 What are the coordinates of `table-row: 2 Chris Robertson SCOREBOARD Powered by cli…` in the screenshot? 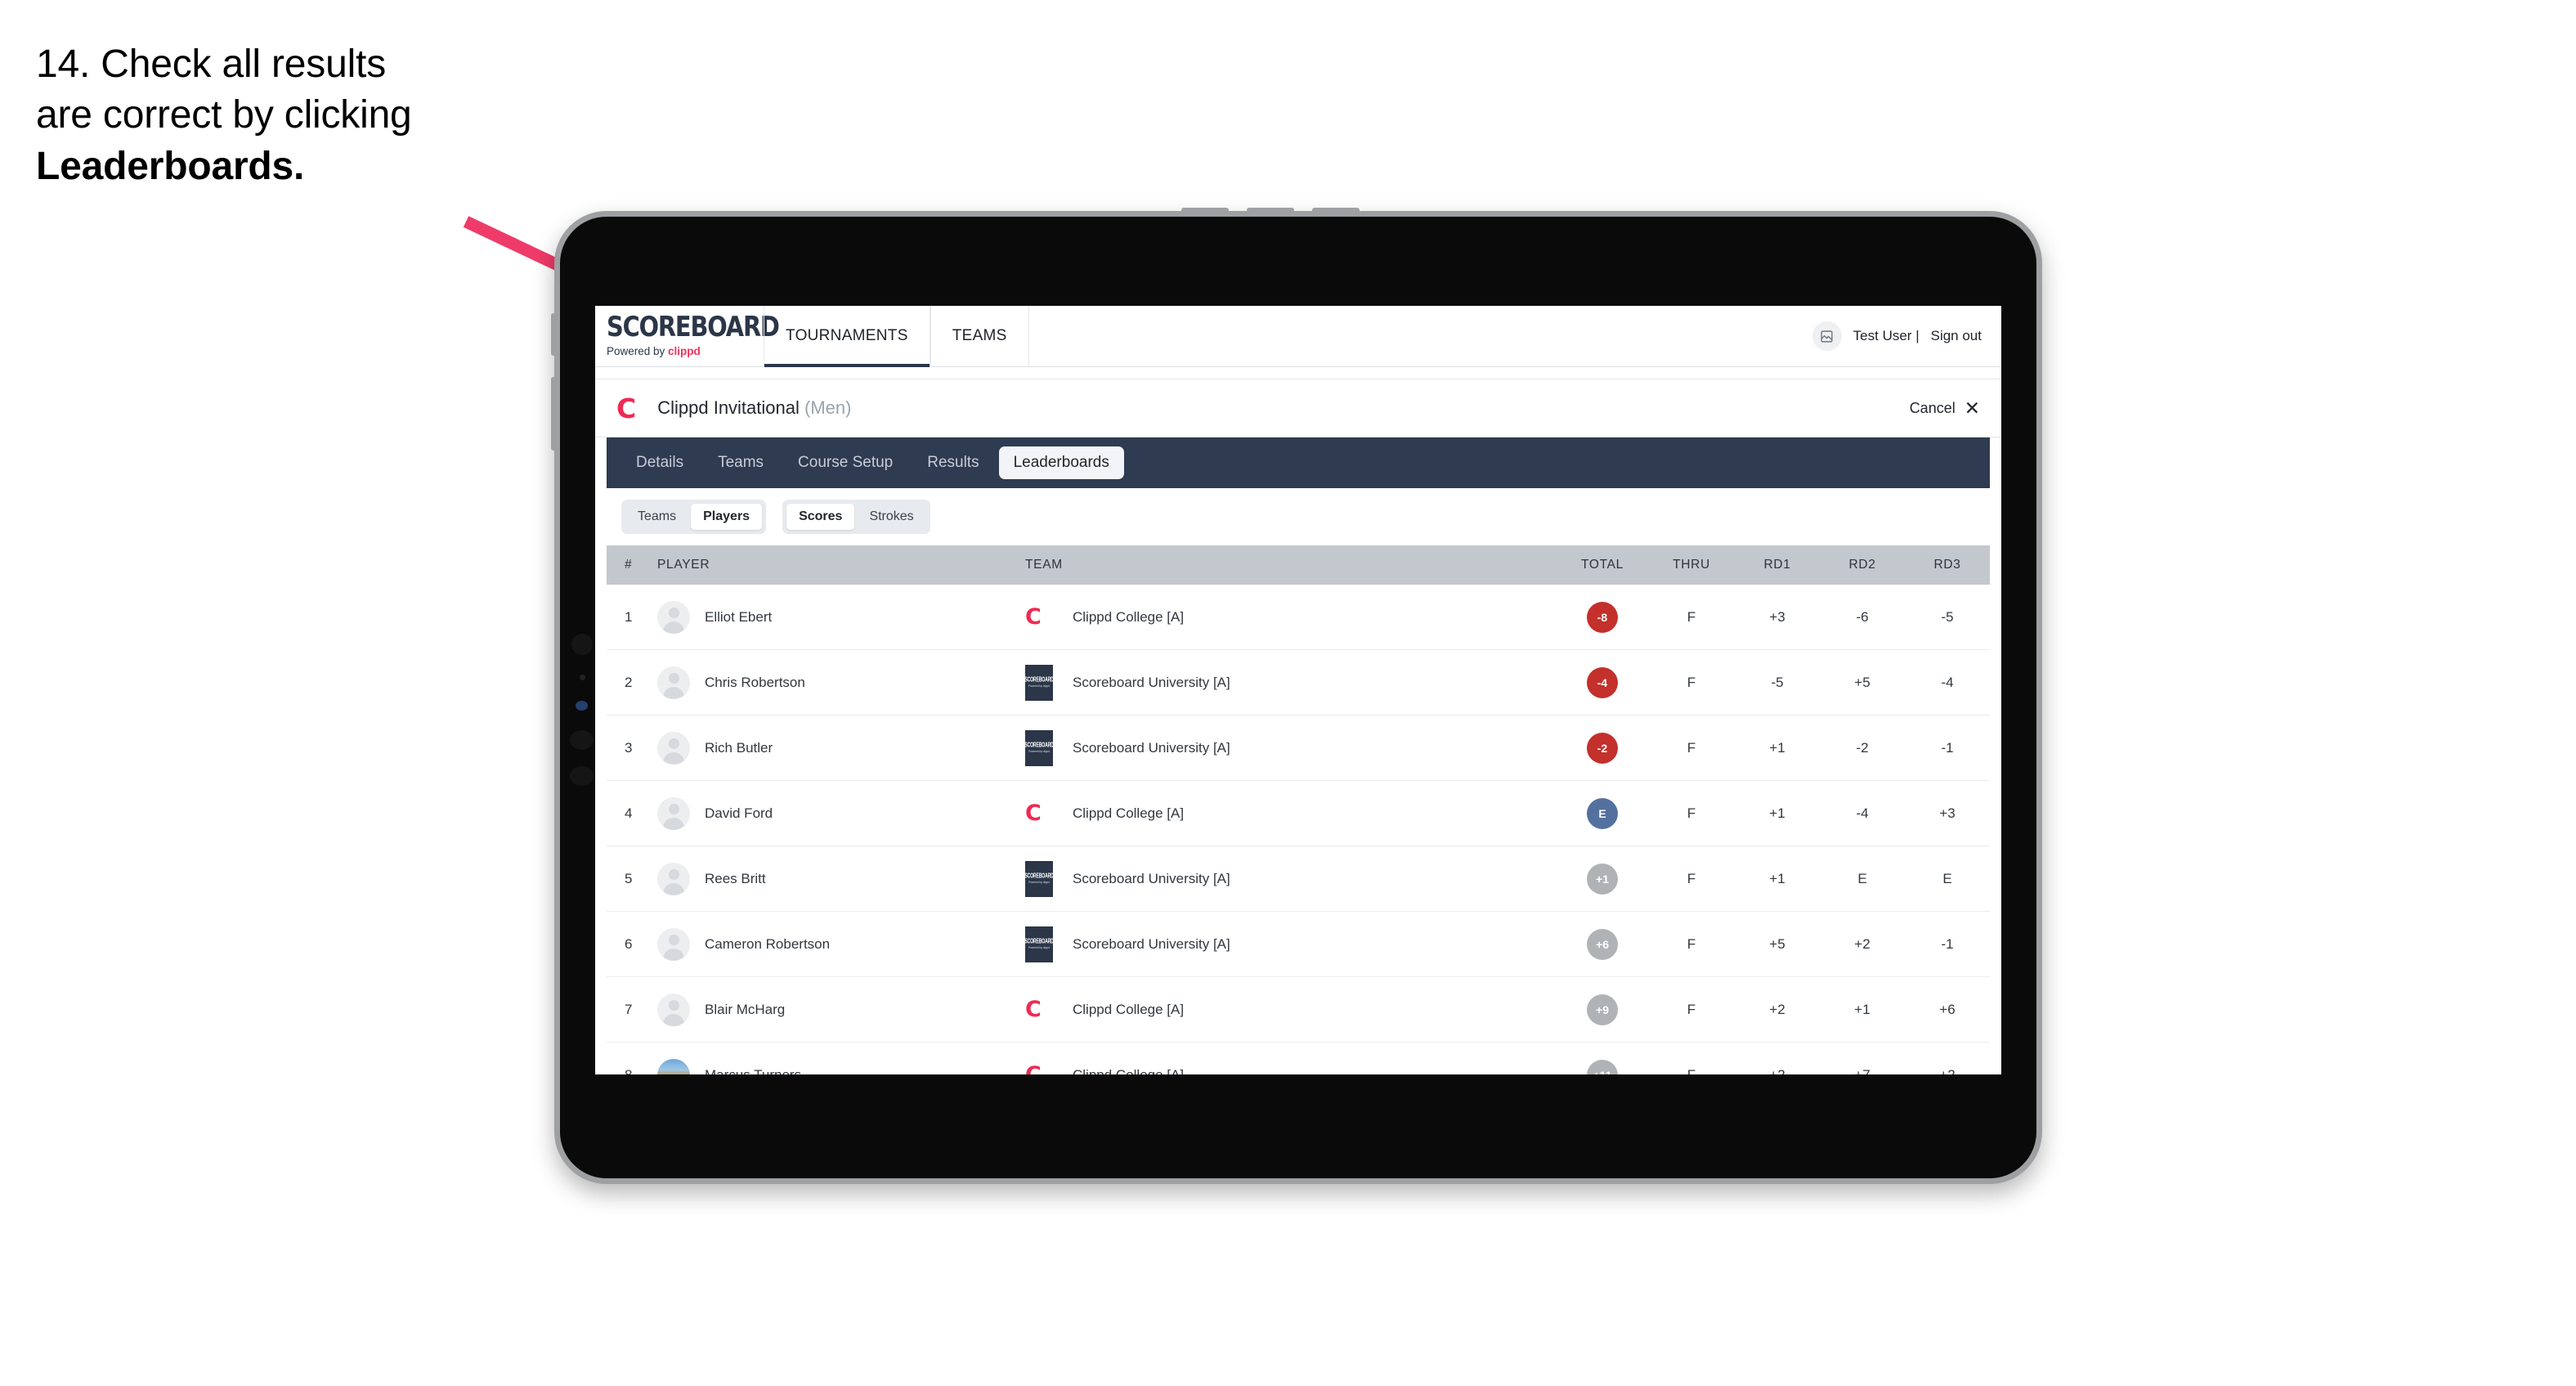 It's located at (1299, 682).